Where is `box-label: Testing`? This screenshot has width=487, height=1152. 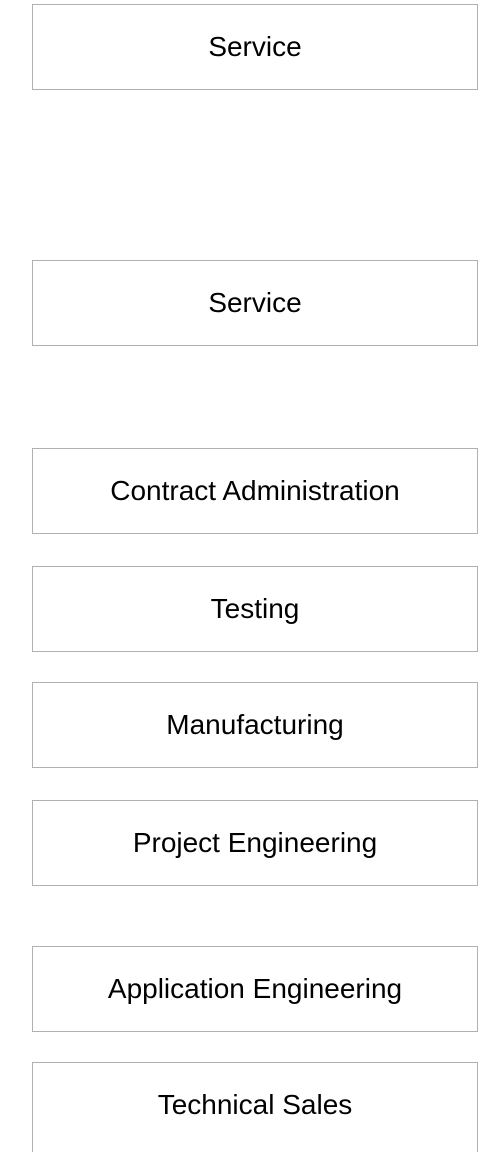 box-label: Testing is located at coordinates (255, 608).